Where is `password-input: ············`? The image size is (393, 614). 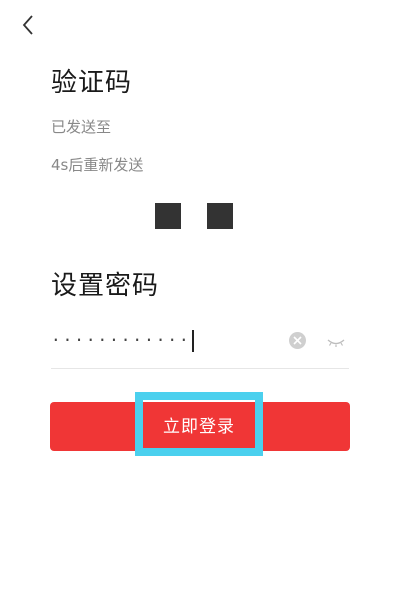
password-input: ············ is located at coordinates (122, 341).